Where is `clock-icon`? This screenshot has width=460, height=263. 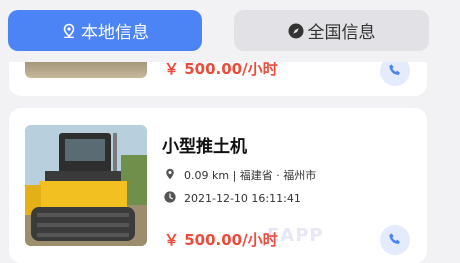
clock-icon is located at coordinates (170, 198).